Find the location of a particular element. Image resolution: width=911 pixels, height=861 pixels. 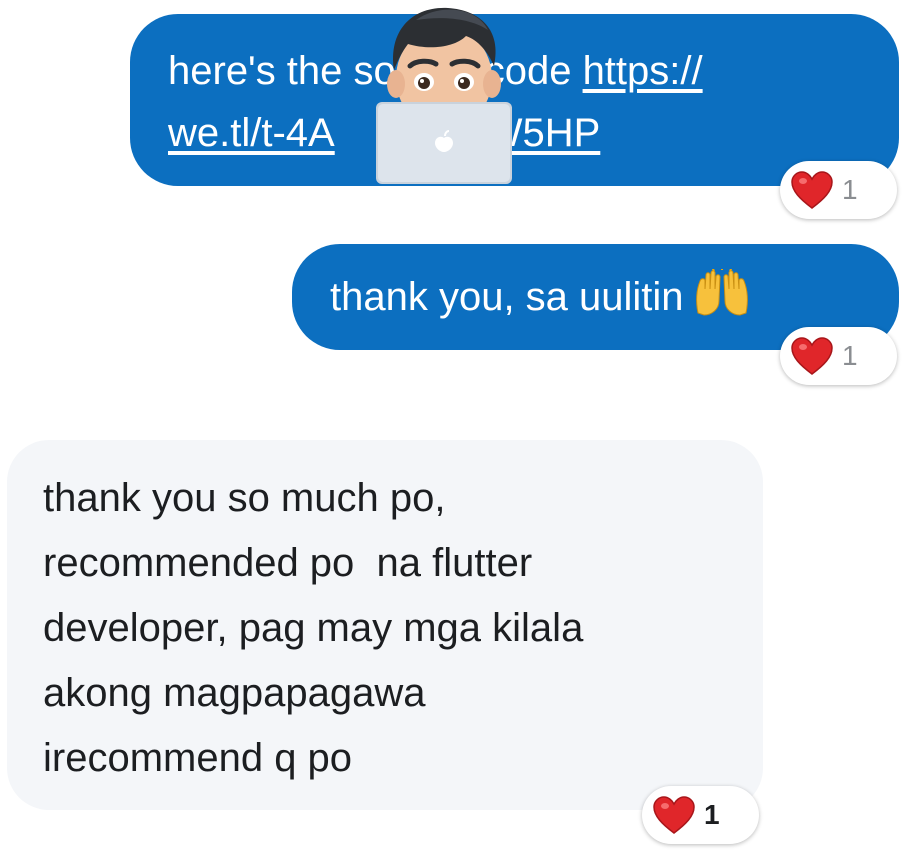

message-text: thank you, sa uulitin is located at coordinates (507, 297).